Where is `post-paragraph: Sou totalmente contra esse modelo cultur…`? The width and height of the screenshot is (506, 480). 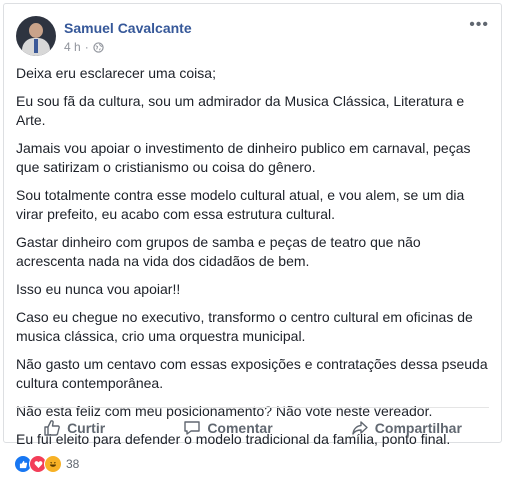
post-paragraph: Sou totalmente contra esse modelo cultur… is located at coordinates (240, 204).